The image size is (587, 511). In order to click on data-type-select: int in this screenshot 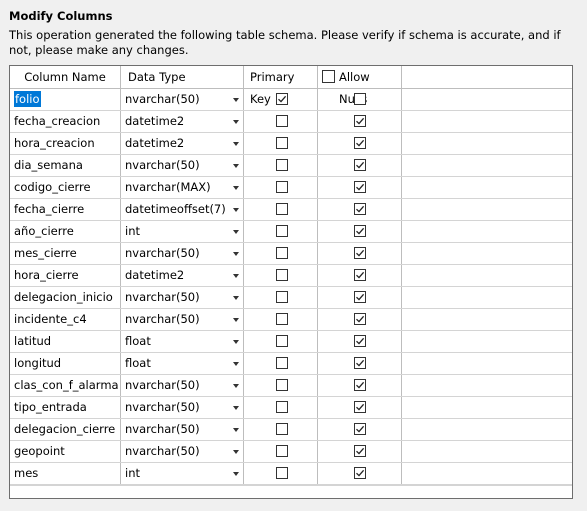, I will do `click(182, 231)`.